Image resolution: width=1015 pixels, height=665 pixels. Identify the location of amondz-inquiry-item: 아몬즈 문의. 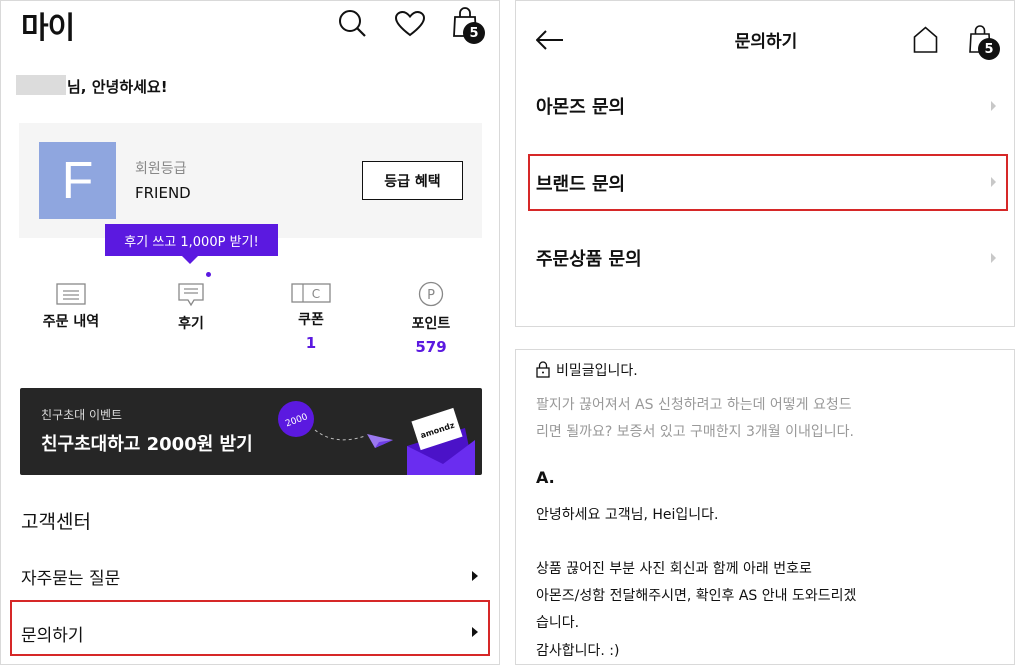
(580, 106).